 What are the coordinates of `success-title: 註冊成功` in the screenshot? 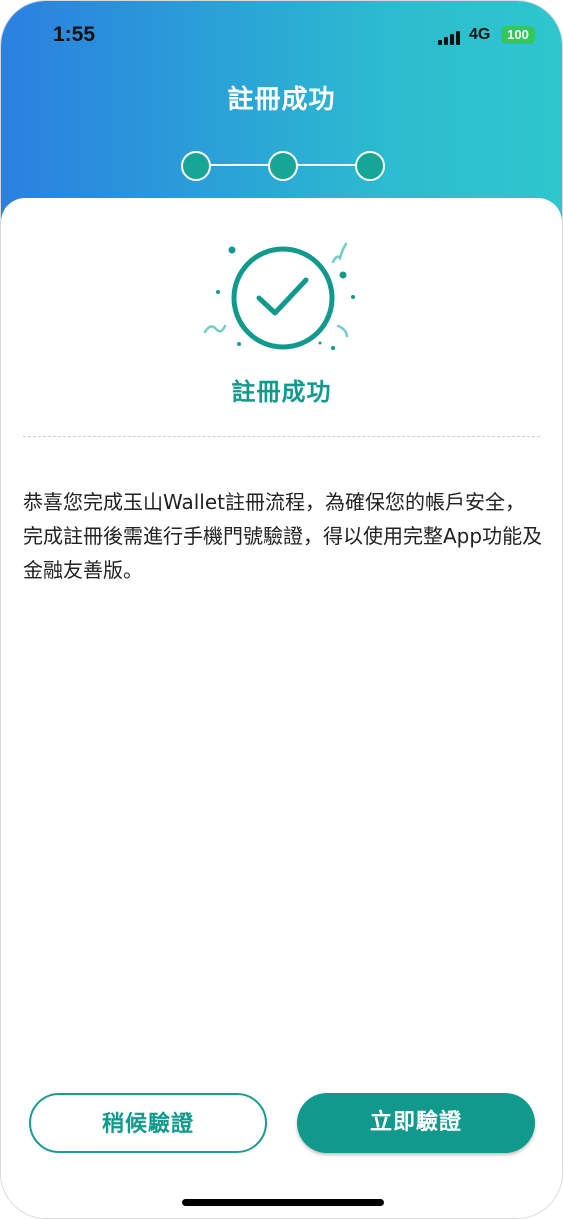 It's located at (281, 392).